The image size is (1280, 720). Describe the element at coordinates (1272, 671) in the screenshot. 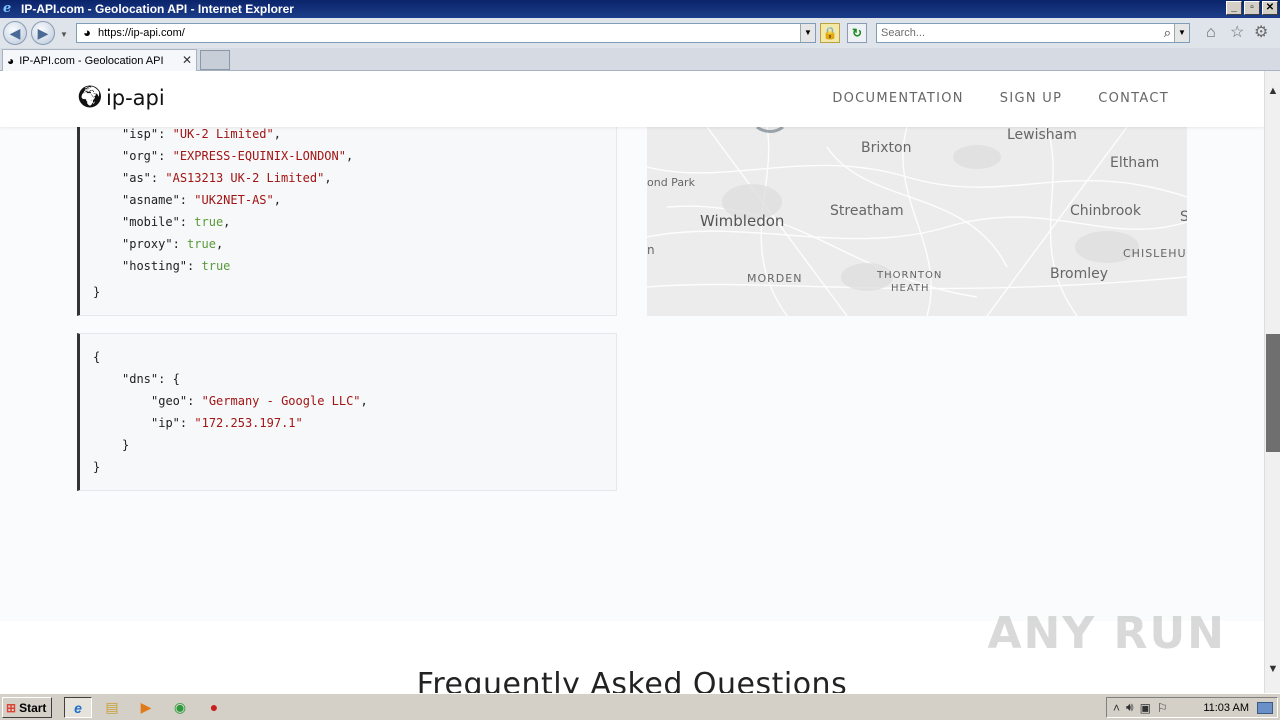

I see `scroll-down-icon: ▼` at that location.